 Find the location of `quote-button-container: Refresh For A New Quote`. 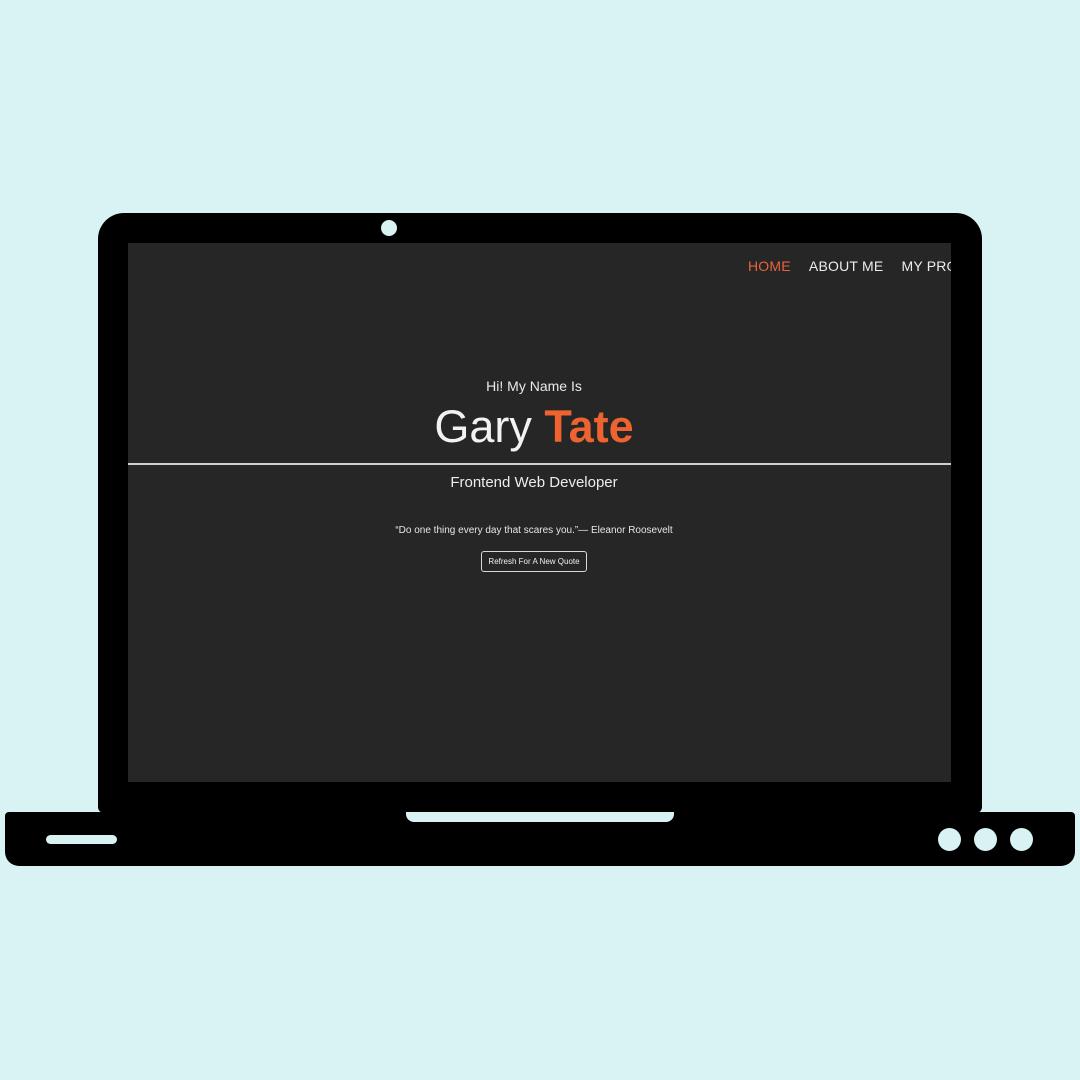

quote-button-container: Refresh For A New Quote is located at coordinates (534, 560).